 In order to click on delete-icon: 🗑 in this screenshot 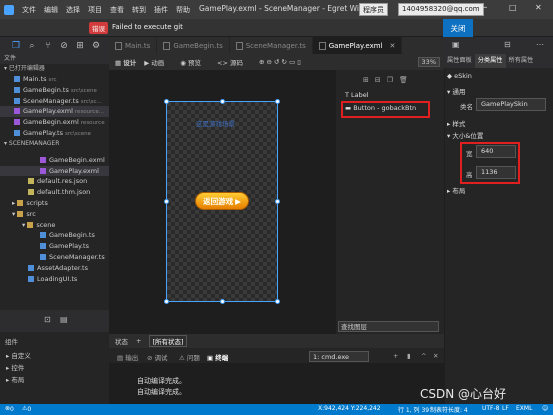, I will do `click(403, 80)`.